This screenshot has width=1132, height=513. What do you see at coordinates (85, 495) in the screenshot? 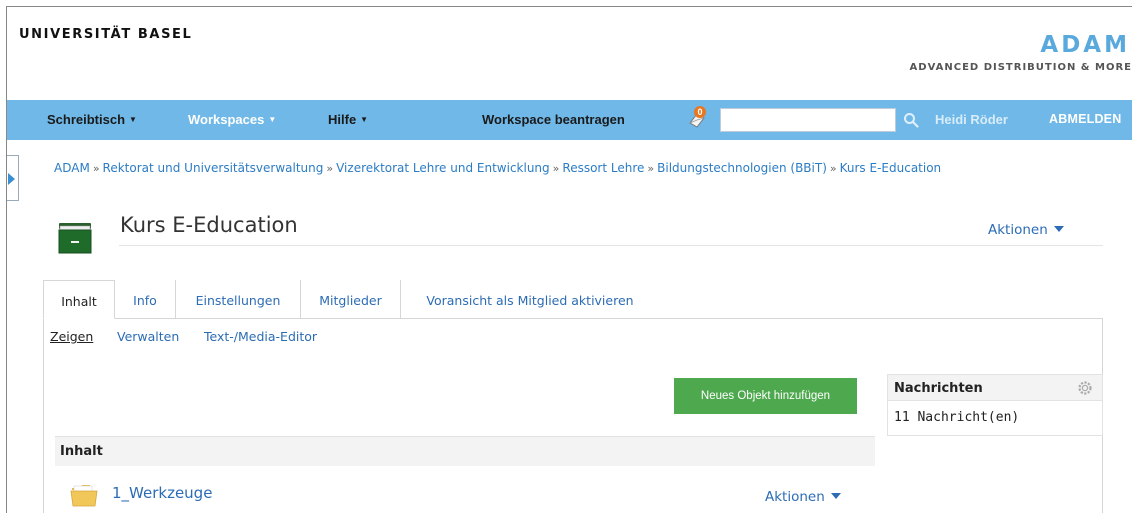
I see `folder-icon` at bounding box center [85, 495].